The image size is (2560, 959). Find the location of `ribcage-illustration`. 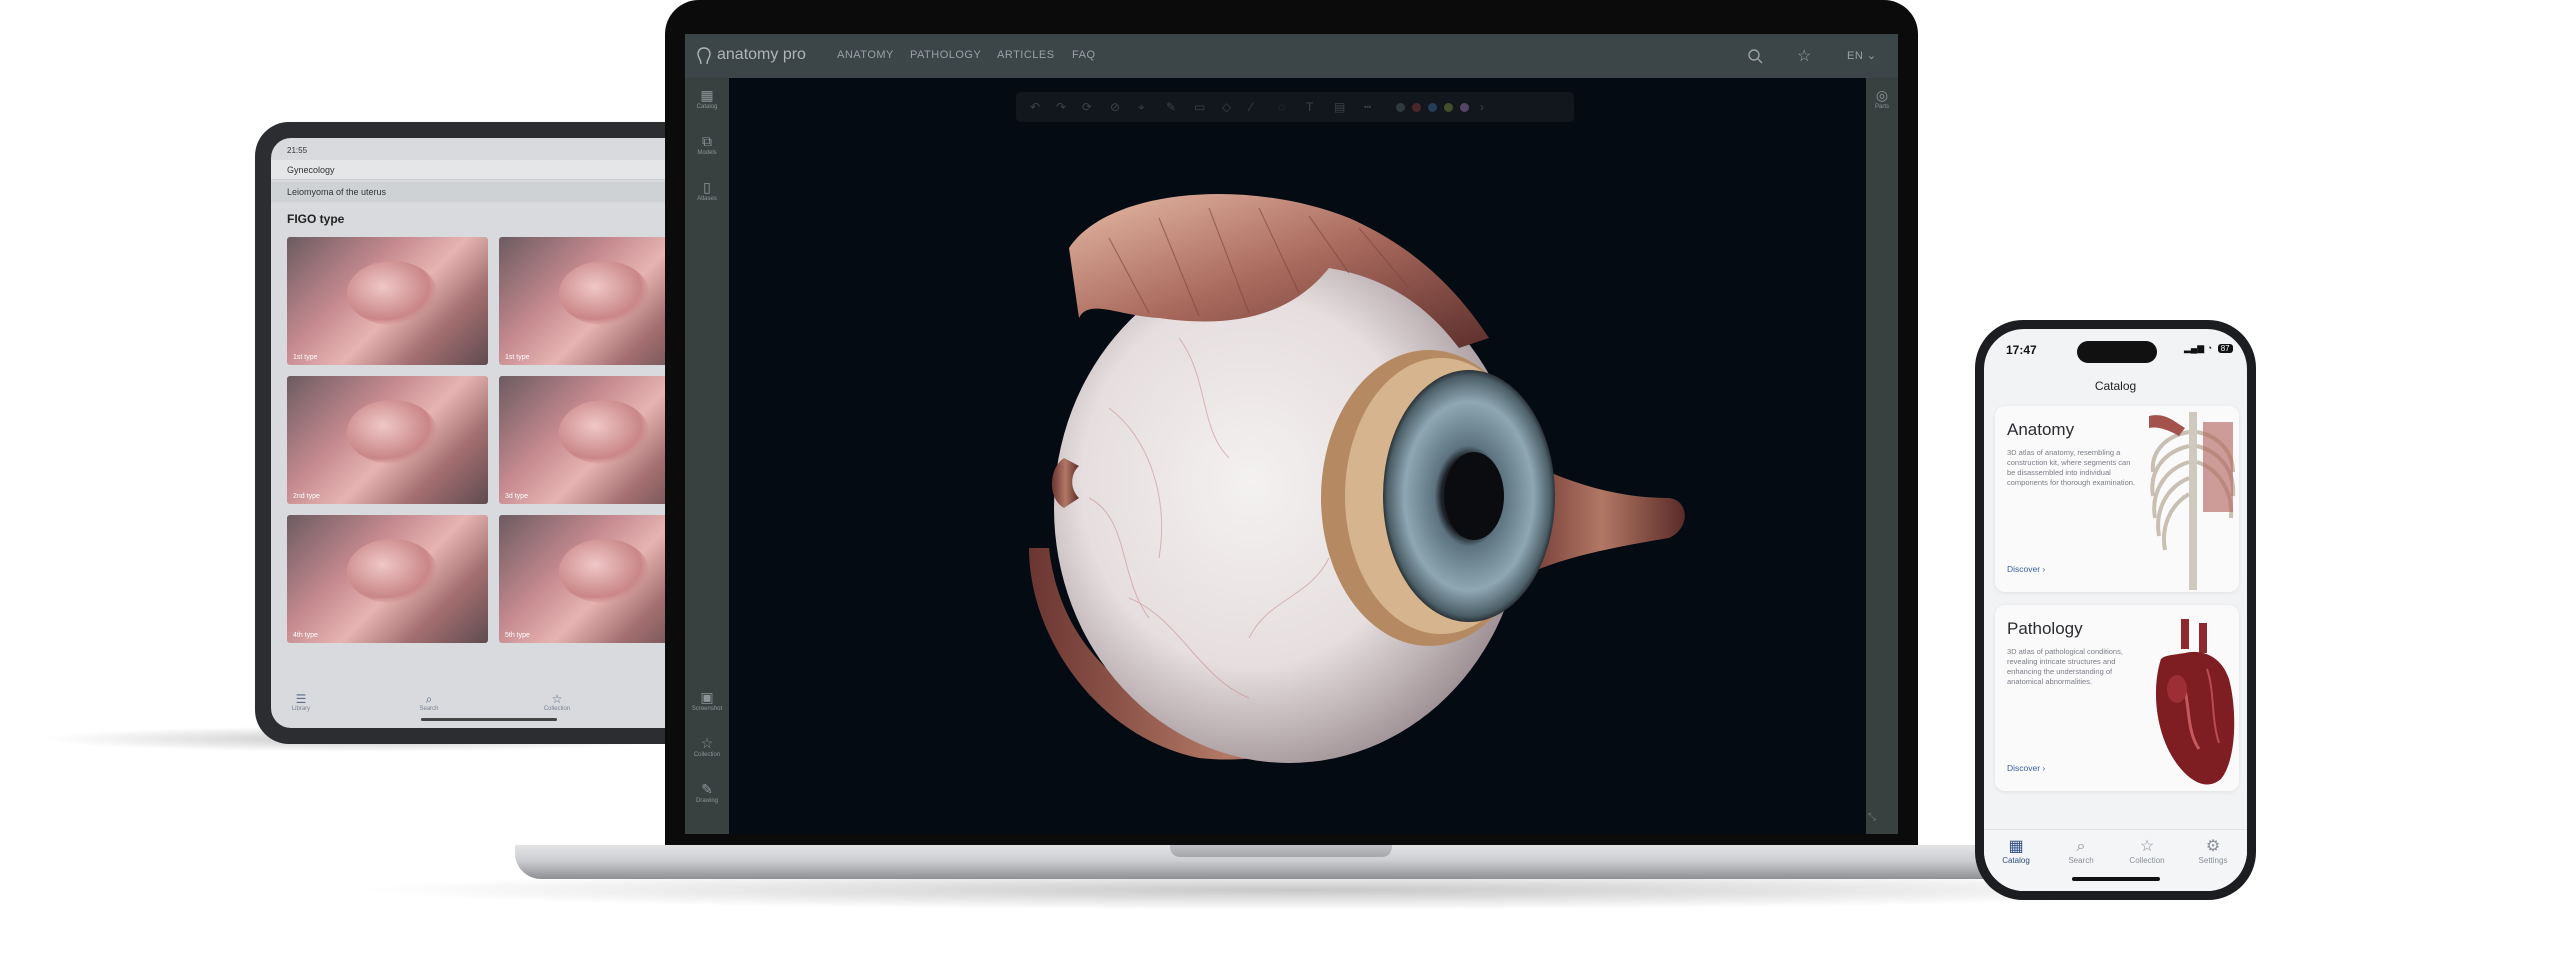

ribcage-illustration is located at coordinates (2192, 501).